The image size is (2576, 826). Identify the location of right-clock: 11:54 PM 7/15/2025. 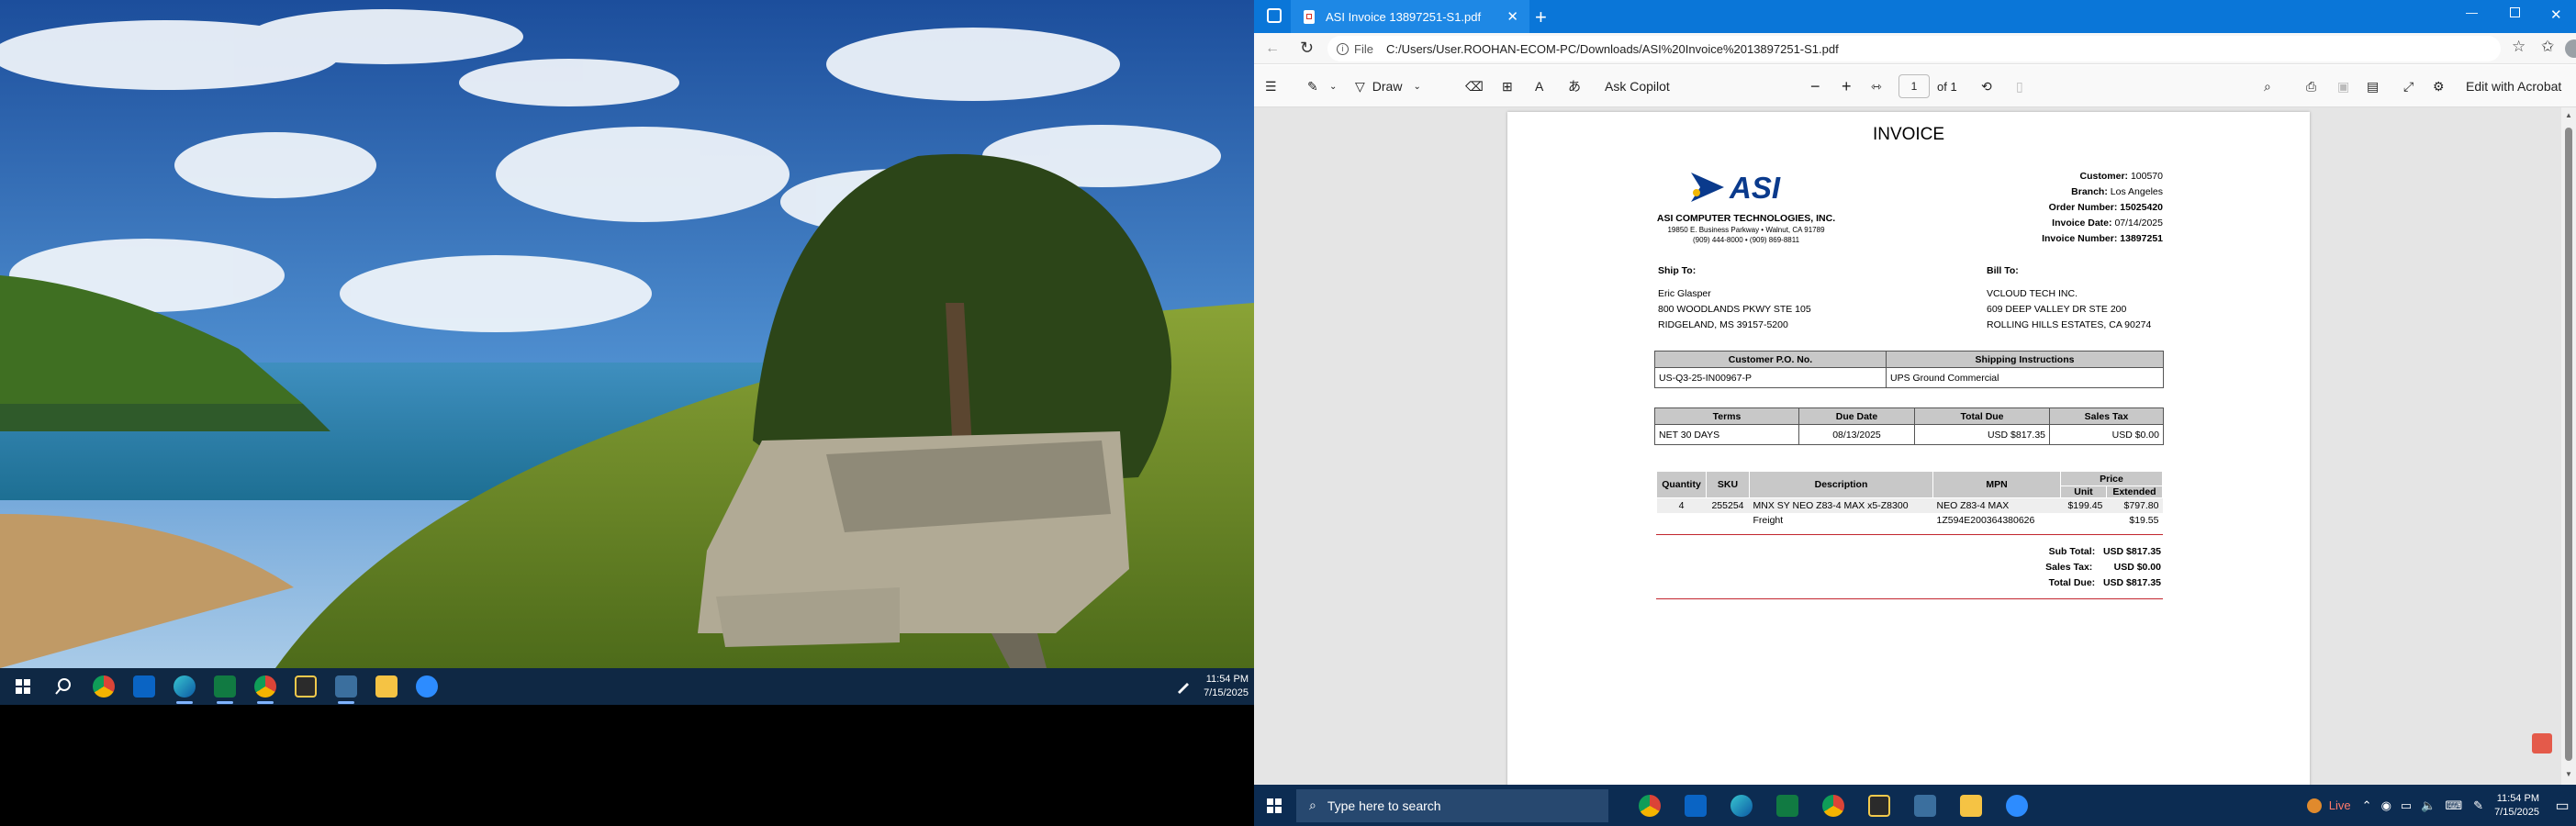
(2516, 806).